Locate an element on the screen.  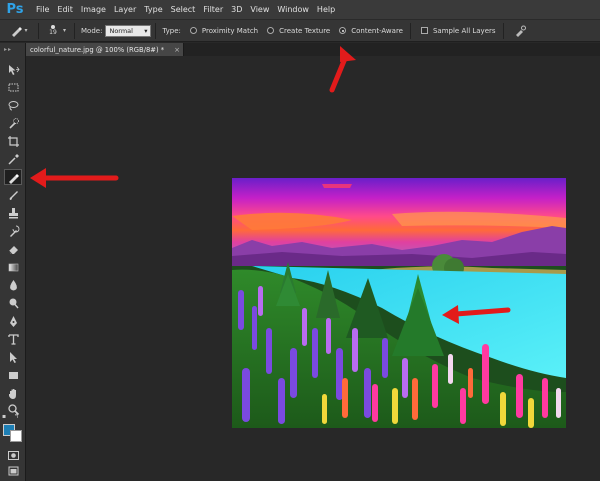
brush-size-picker: 19 is located at coordinates (53, 31).